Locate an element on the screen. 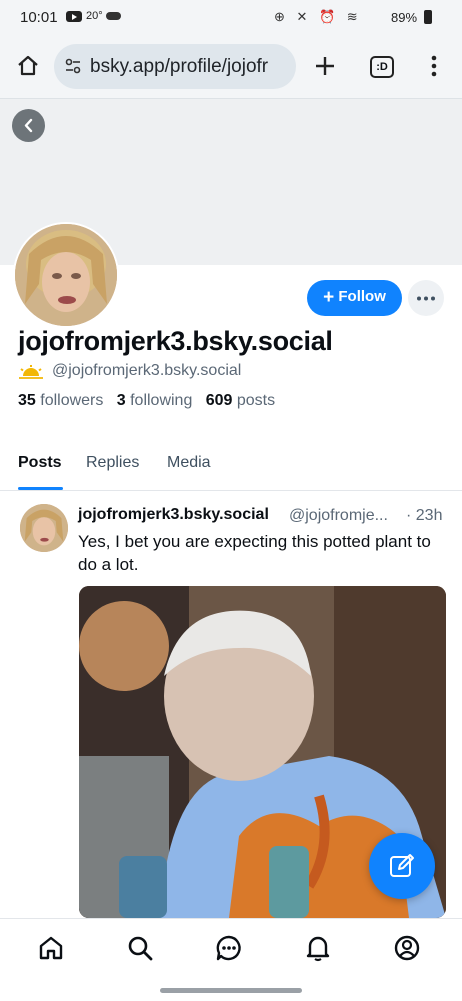 Image resolution: width=462 pixels, height=1001 pixels. chat-icon is located at coordinates (229, 948).